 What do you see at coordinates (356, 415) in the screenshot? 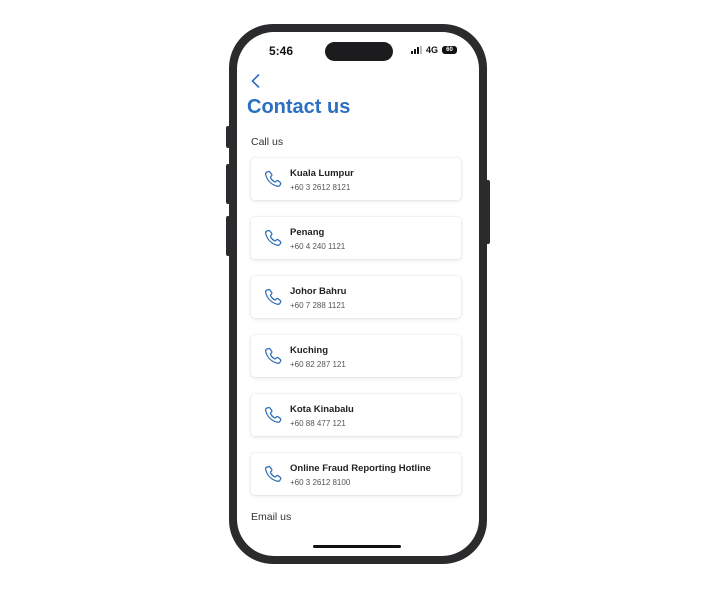
I see `call-item: Kota Kinabalu +60 88 477 121` at bounding box center [356, 415].